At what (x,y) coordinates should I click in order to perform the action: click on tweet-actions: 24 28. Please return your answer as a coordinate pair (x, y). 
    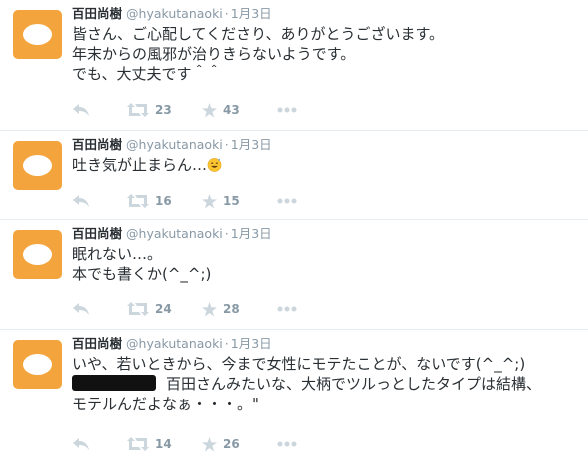
    Looking at the image, I should click on (222, 309).